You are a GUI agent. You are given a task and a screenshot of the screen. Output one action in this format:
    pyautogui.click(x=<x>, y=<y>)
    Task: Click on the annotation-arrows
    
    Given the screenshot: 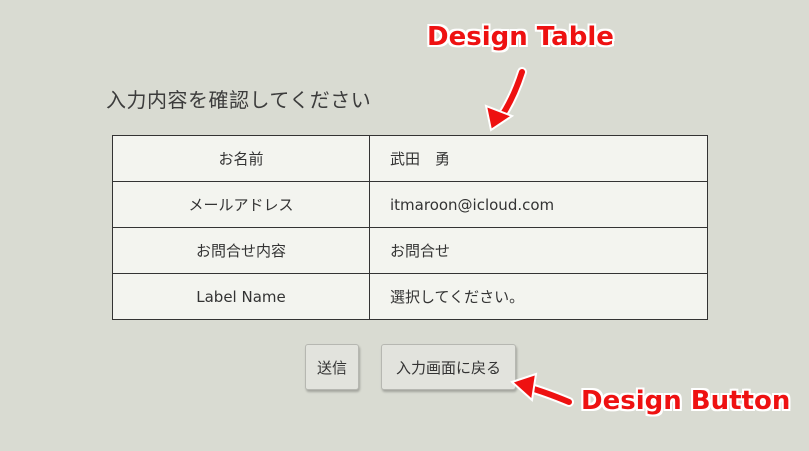 What is the action you would take?
    pyautogui.click(x=529, y=237)
    